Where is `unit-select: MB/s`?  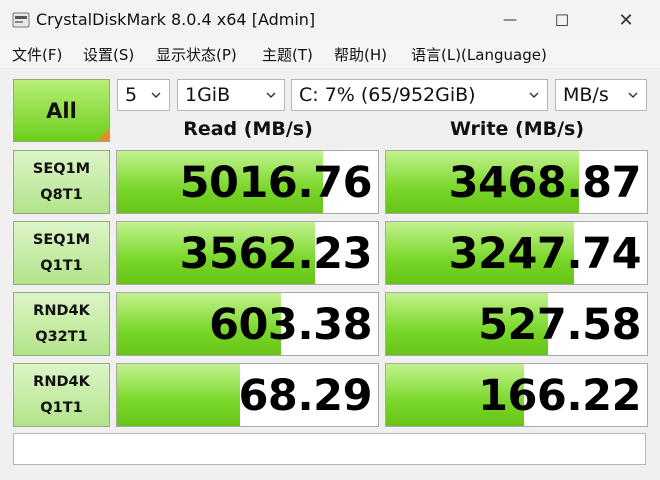 unit-select: MB/s is located at coordinates (601, 95).